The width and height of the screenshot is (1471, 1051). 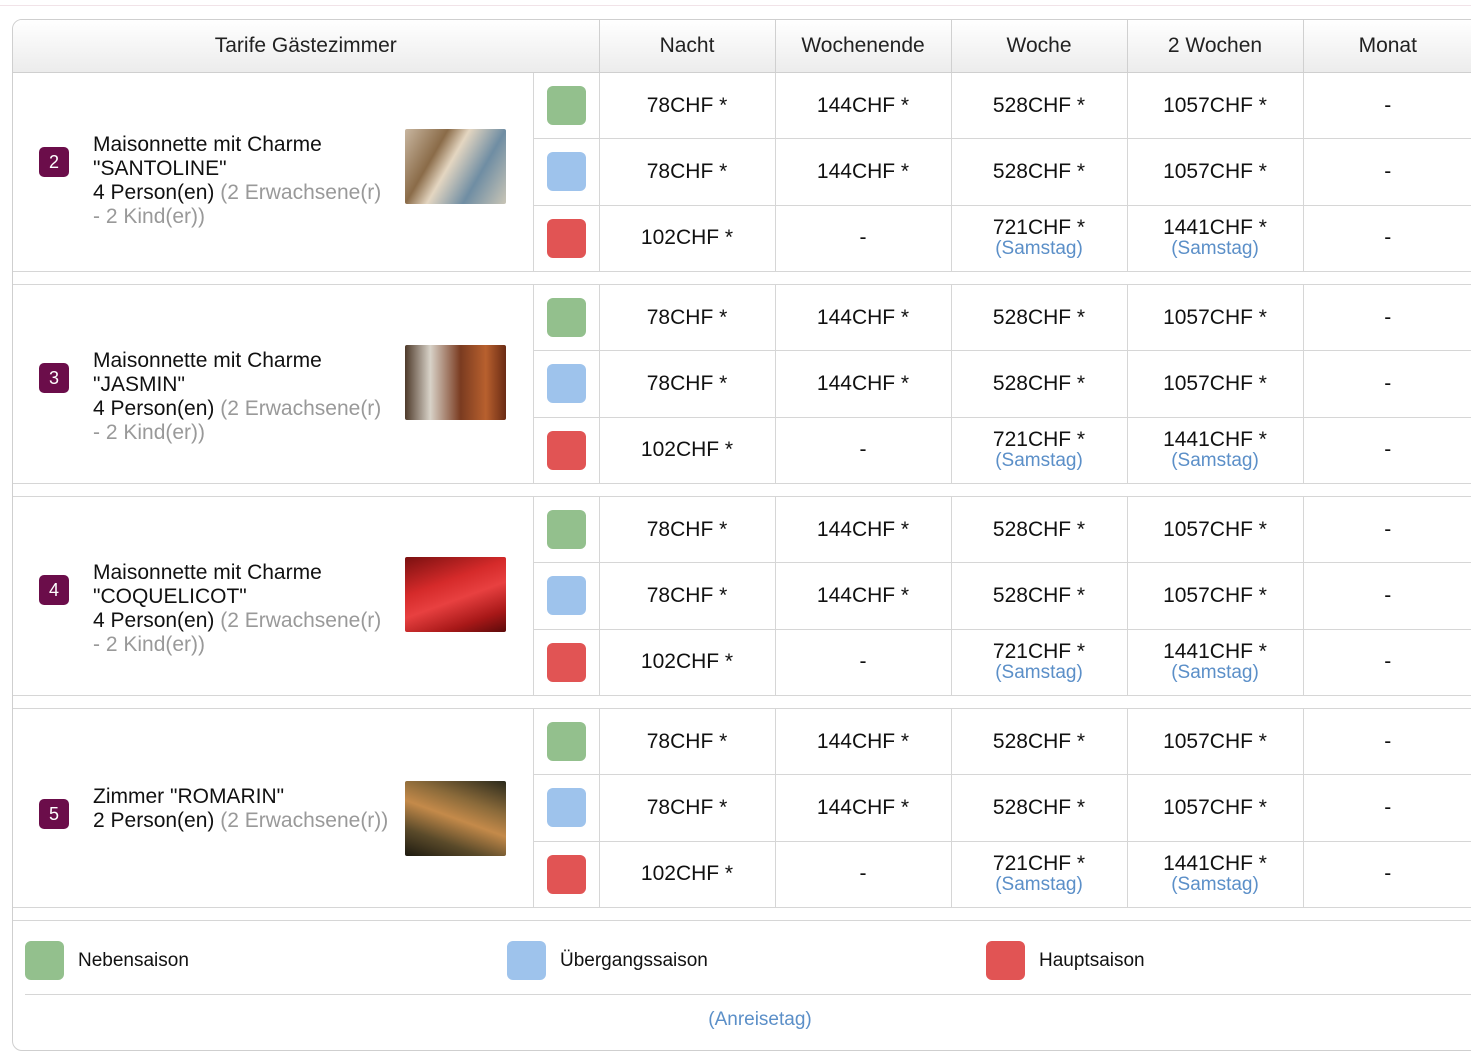 What do you see at coordinates (760, 1019) in the screenshot?
I see `anreisetag-note: (Anreisetag)` at bounding box center [760, 1019].